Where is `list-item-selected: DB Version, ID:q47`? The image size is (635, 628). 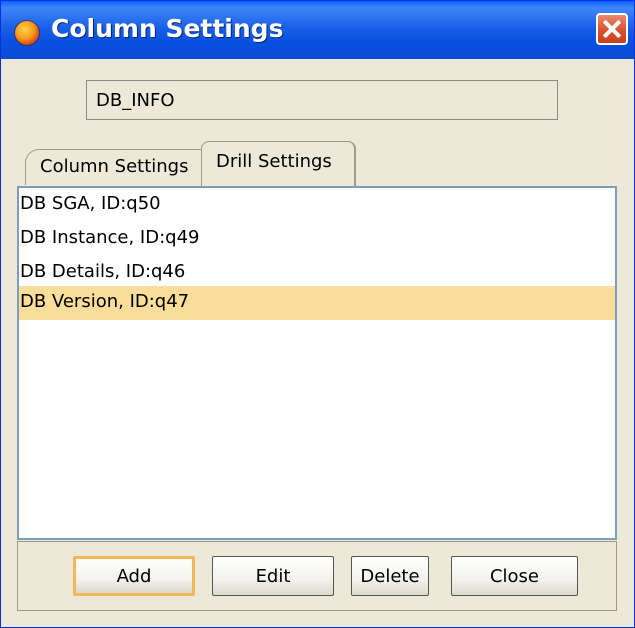 list-item-selected: DB Version, ID:q47 is located at coordinates (317, 303).